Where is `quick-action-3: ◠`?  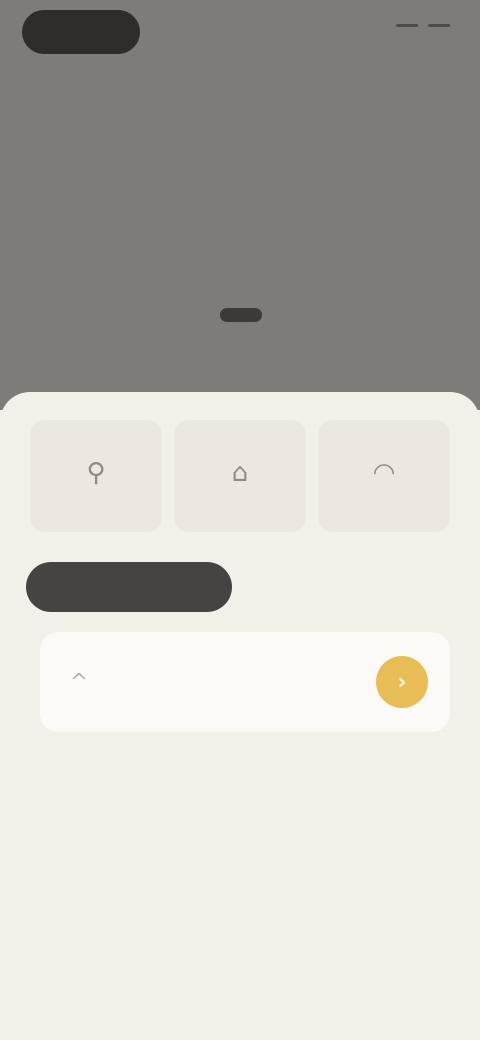
quick-action-3: ◠ is located at coordinates (384, 476).